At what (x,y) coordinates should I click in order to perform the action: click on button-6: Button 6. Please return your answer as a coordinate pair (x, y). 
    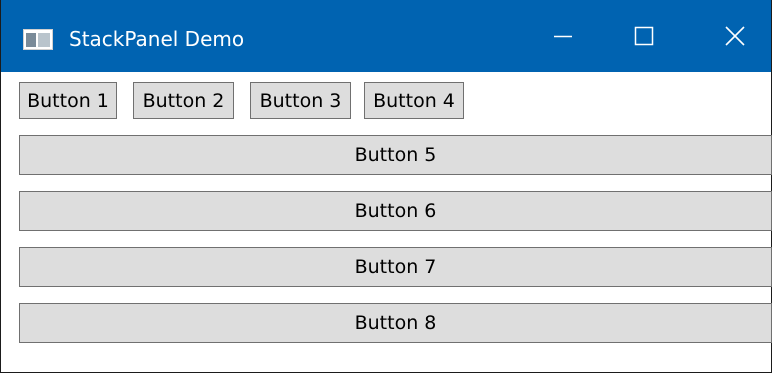
    Looking at the image, I should click on (395, 211).